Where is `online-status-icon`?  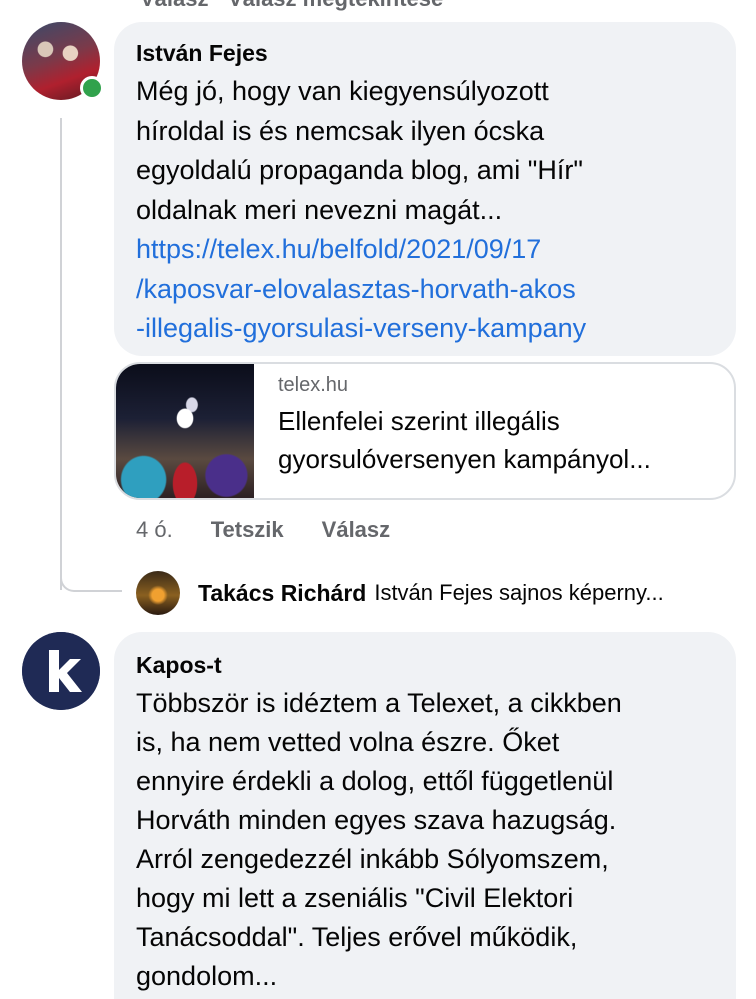
online-status-icon is located at coordinates (92, 88).